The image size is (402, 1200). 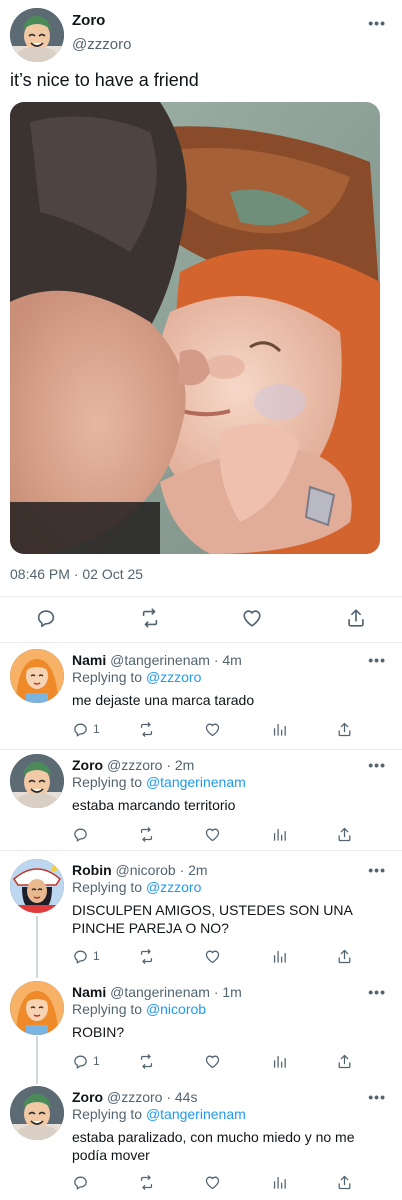 I want to click on reply-author-handle: @nicorob, so click(x=146, y=870).